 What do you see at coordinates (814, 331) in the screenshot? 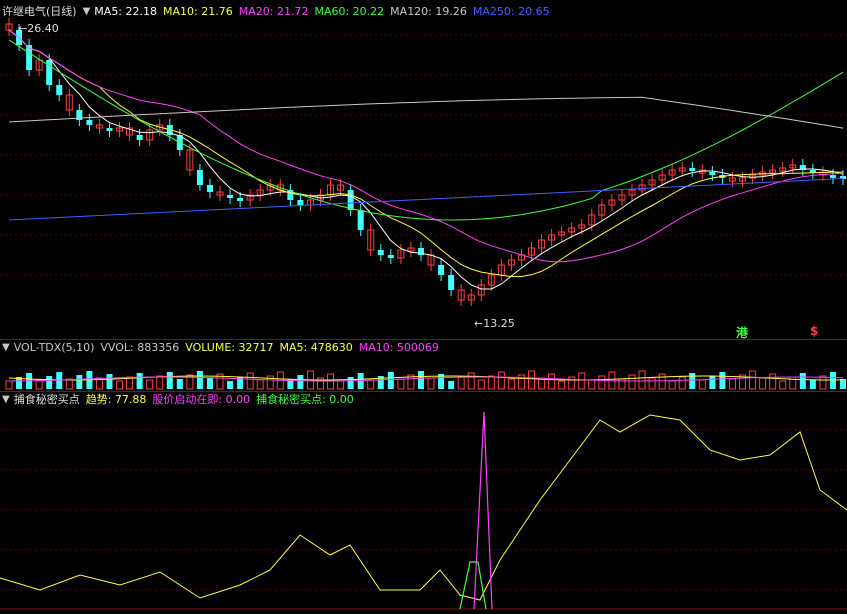
I see `dollar-tag: $` at bounding box center [814, 331].